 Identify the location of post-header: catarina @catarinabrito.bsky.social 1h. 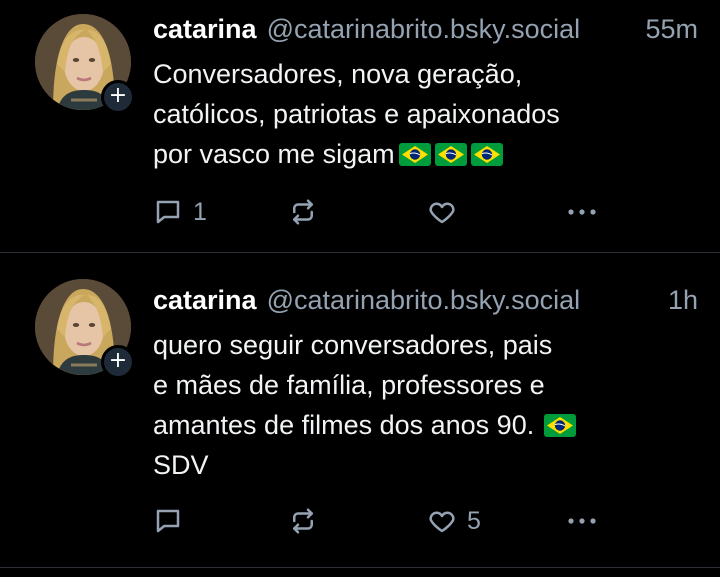
(425, 305).